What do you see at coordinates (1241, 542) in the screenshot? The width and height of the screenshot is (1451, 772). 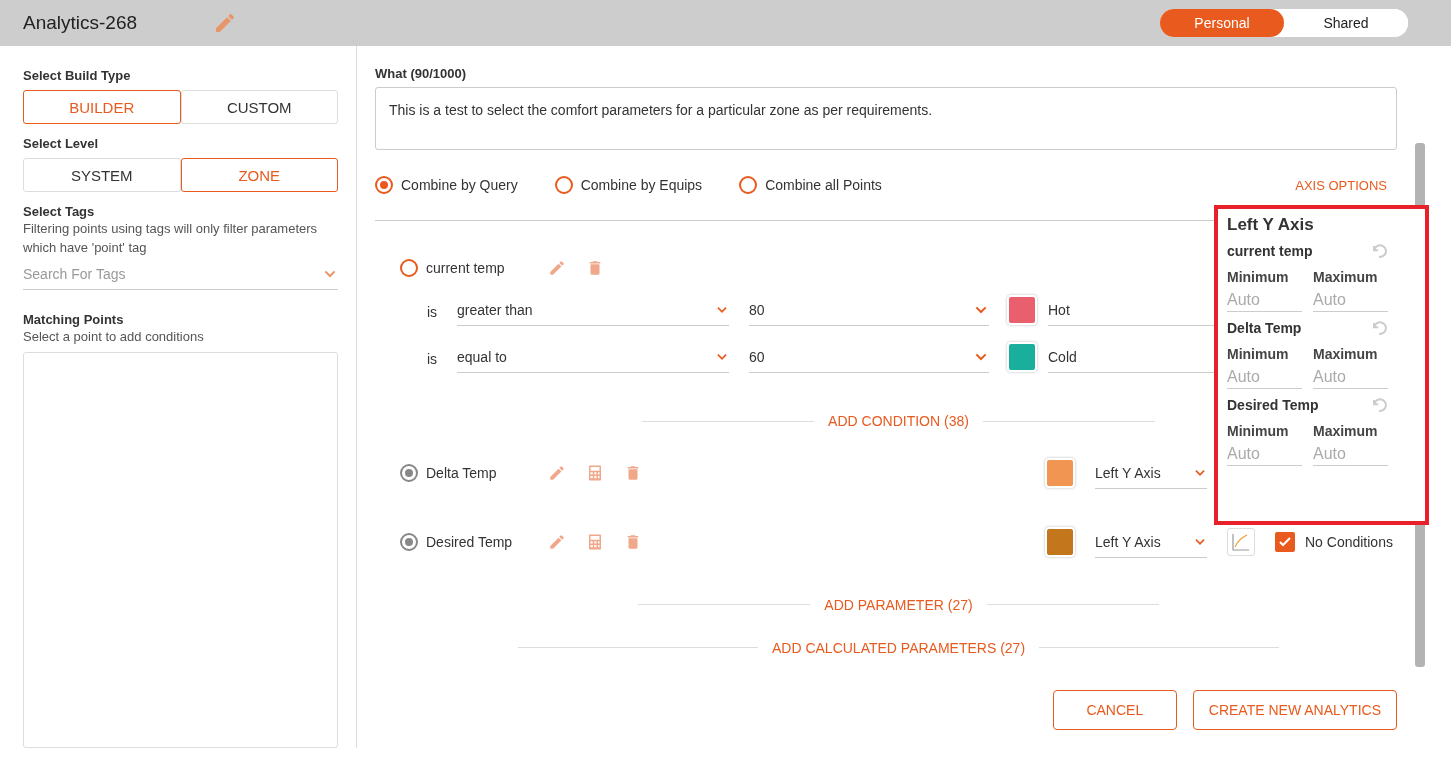 I see `chart-icon` at bounding box center [1241, 542].